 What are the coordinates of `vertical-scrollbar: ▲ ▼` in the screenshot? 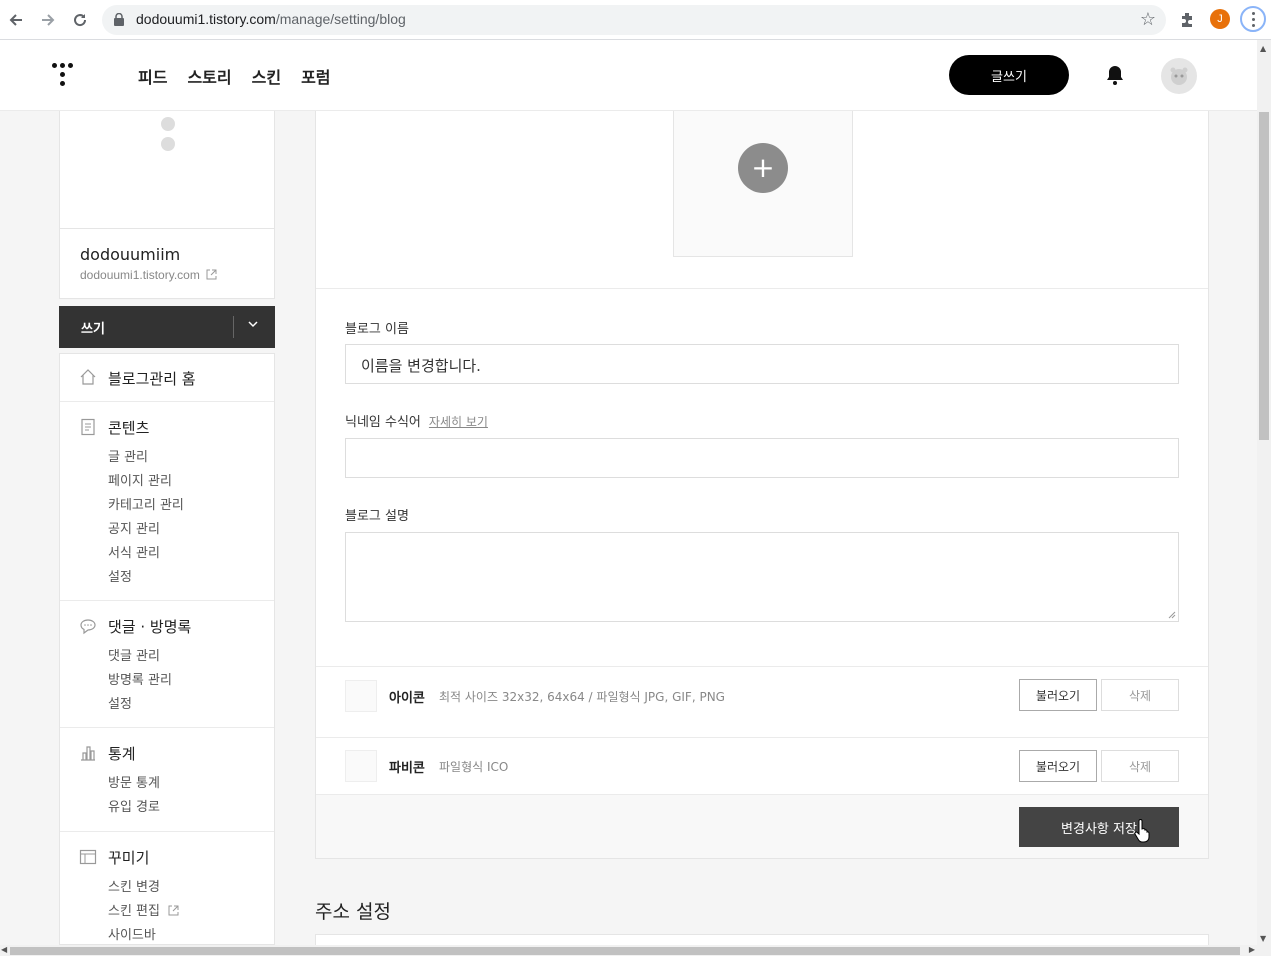 It's located at (1264, 492).